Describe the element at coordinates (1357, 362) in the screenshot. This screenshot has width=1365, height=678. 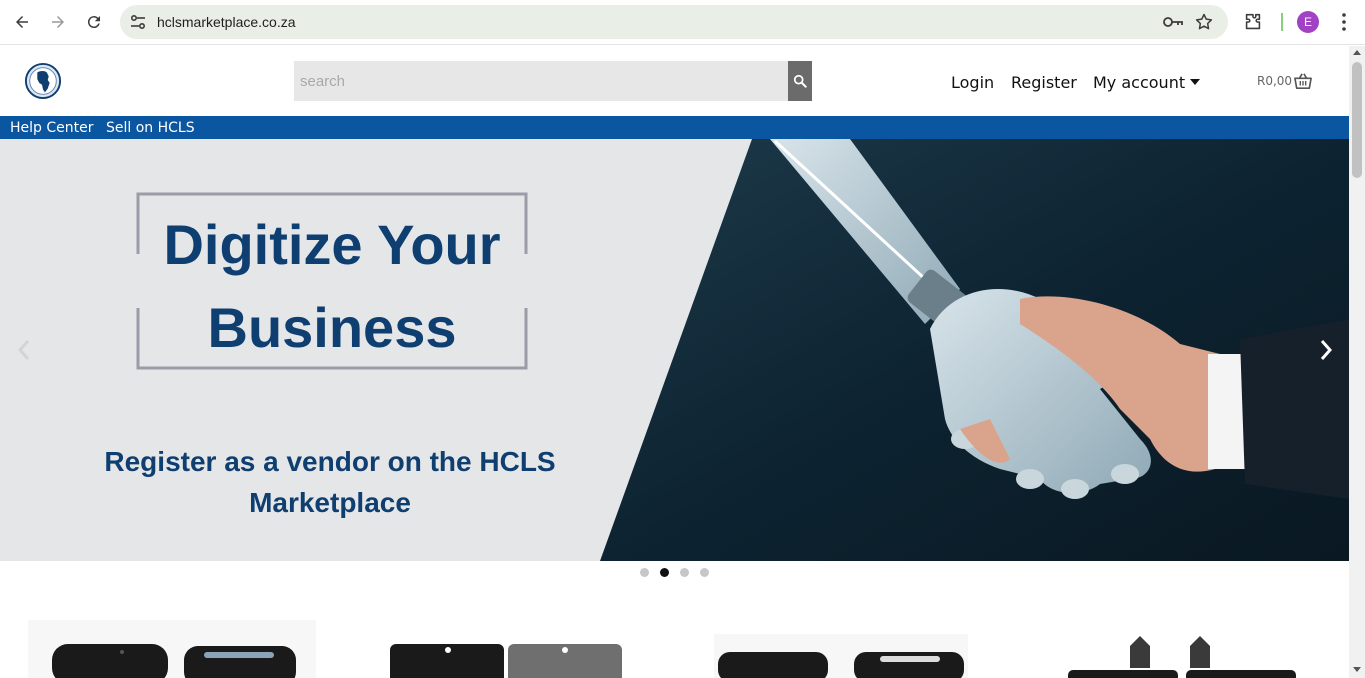
I see `page-scrollbar` at that location.